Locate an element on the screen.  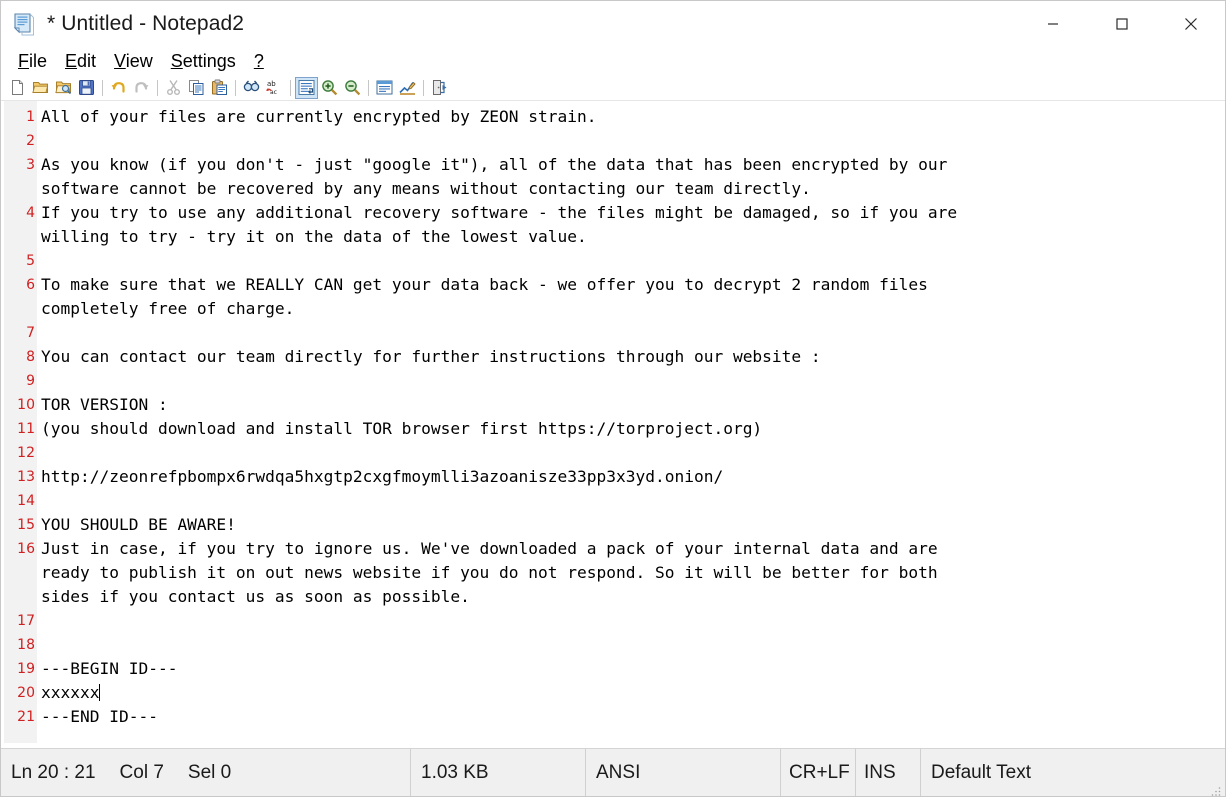
copy-icon is located at coordinates (196, 87).